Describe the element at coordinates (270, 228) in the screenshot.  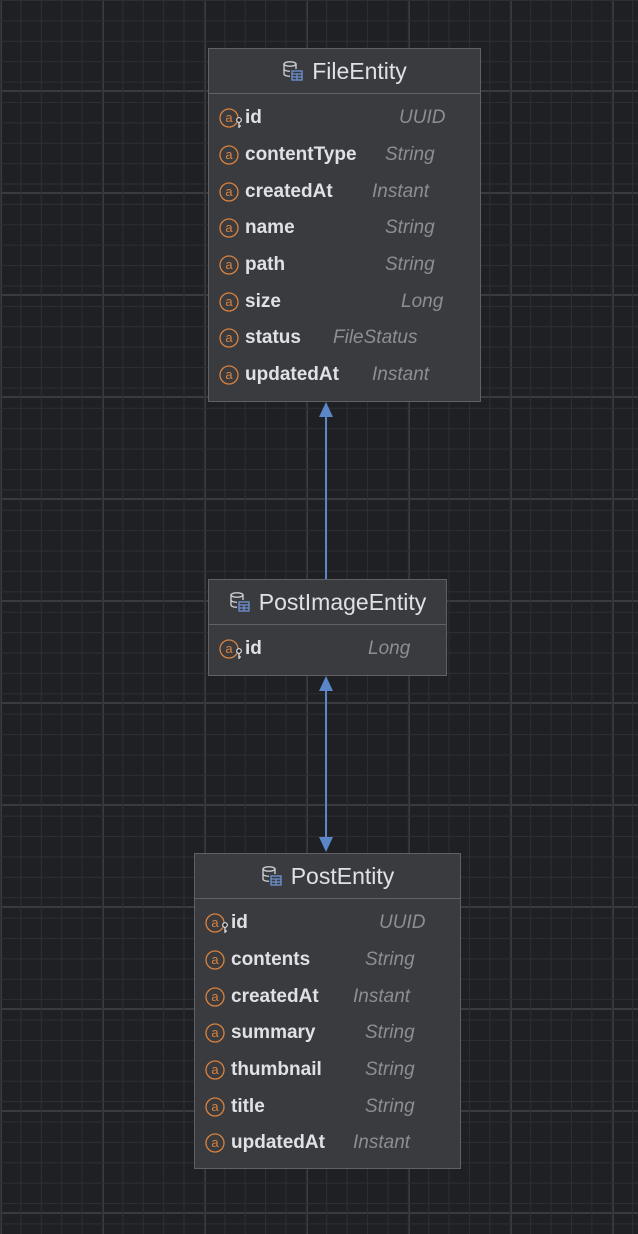
I see `field-name: name` at that location.